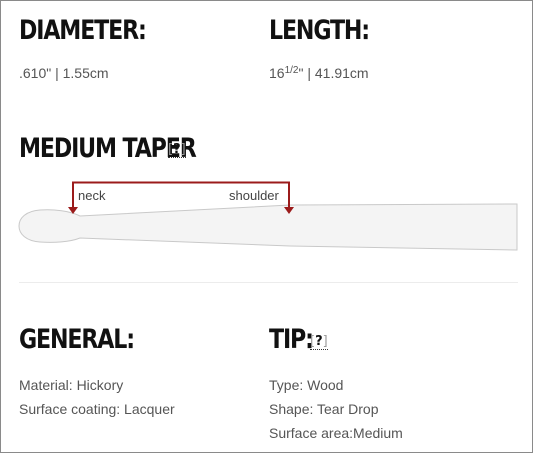 The height and width of the screenshot is (453, 533). What do you see at coordinates (97, 409) in the screenshot?
I see `general-surface-coating: Surface coating: Lacquer` at bounding box center [97, 409].